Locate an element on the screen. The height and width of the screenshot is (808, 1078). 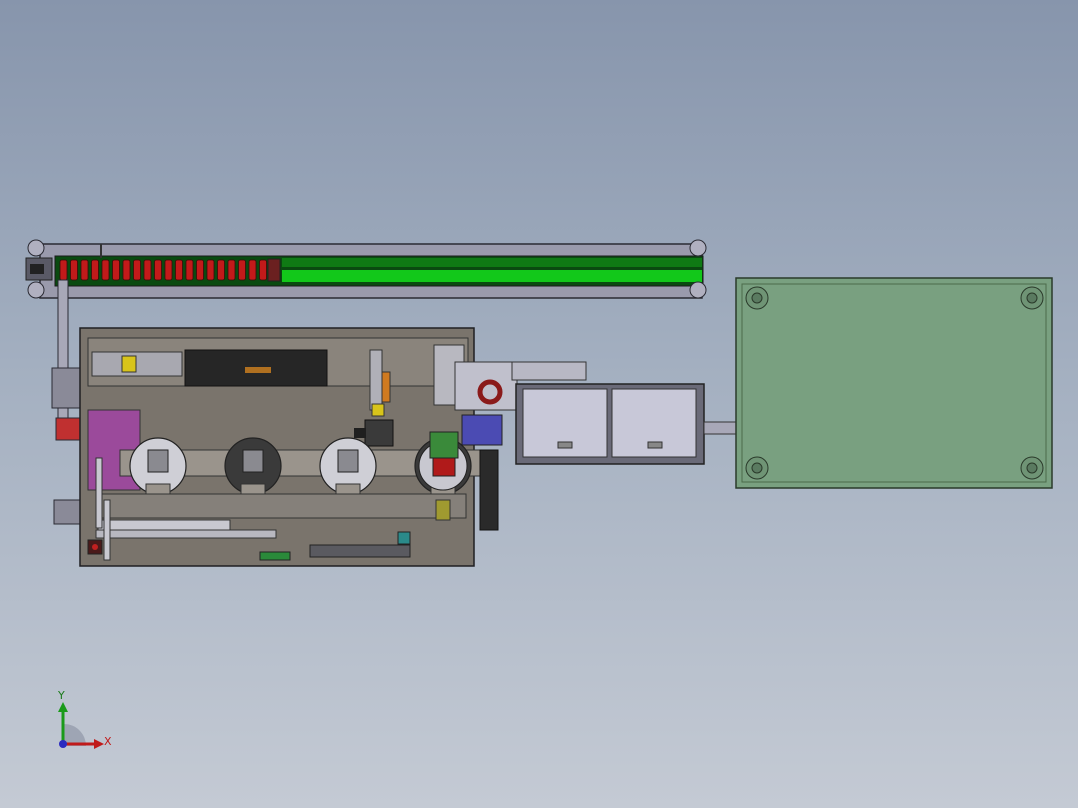
yellow-sensor is located at coordinates (129, 364).